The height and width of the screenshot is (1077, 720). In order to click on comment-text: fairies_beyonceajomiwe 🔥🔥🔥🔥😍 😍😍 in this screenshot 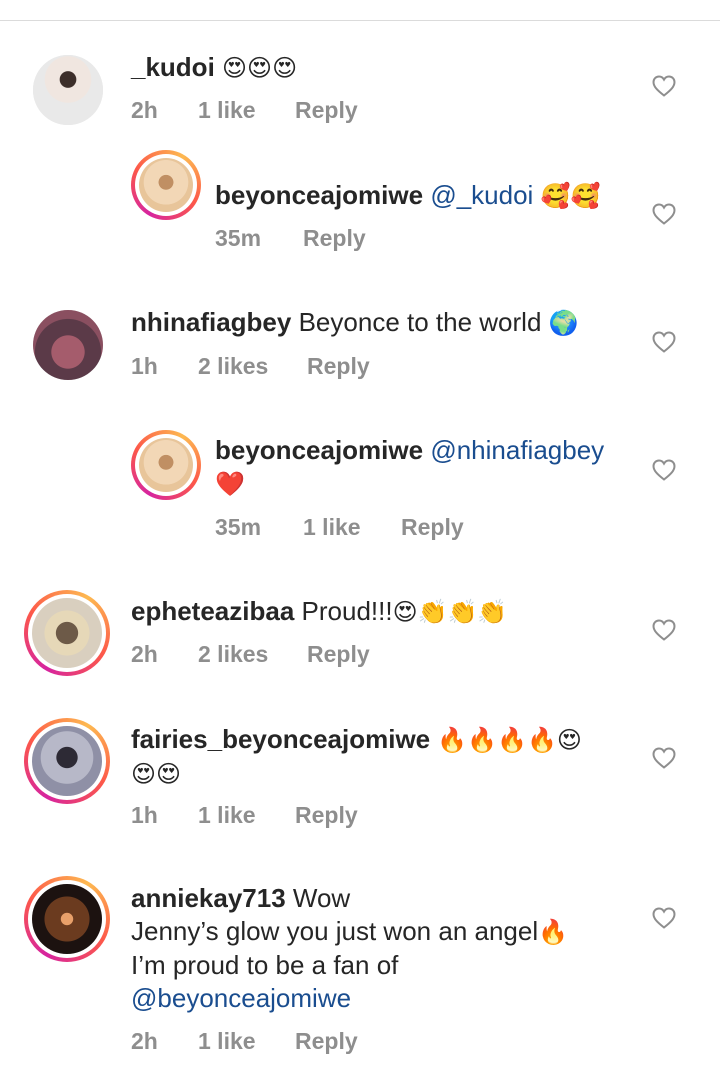, I will do `click(381, 757)`.